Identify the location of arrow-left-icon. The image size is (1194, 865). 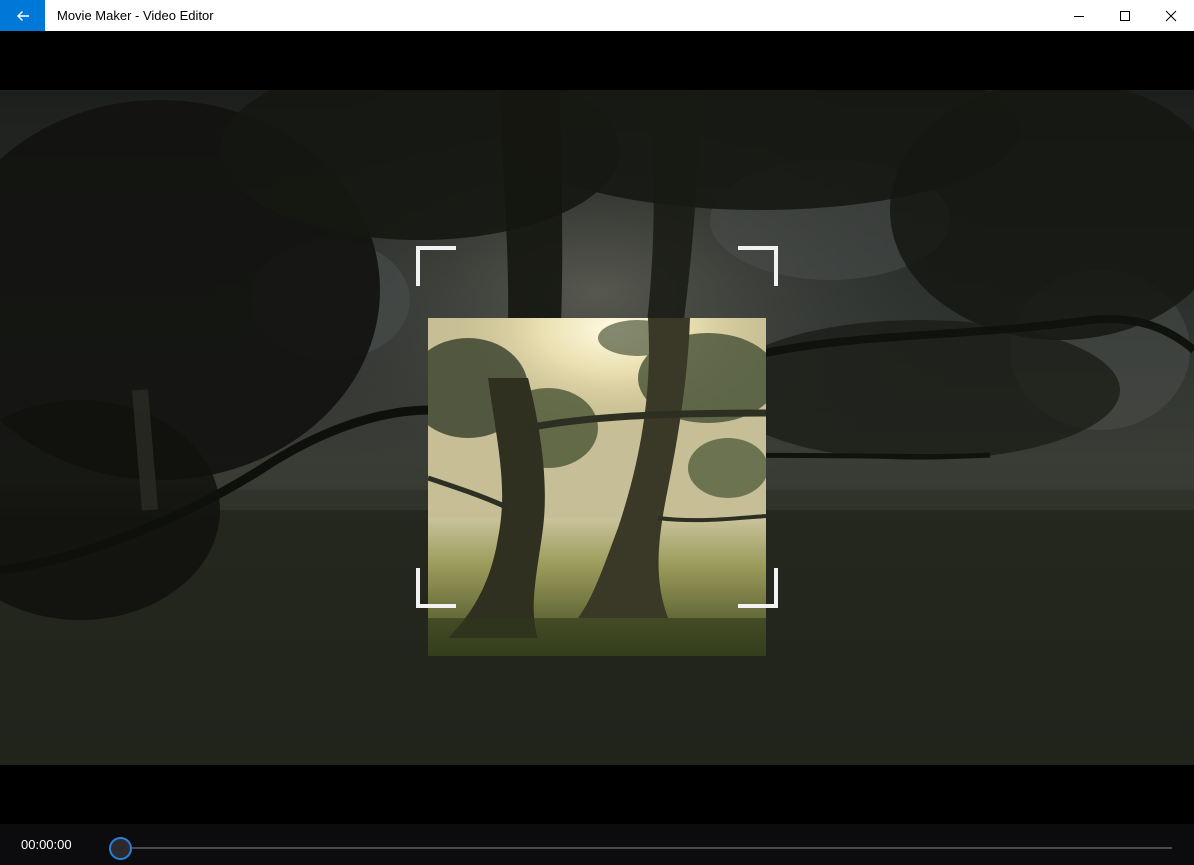
(22, 15).